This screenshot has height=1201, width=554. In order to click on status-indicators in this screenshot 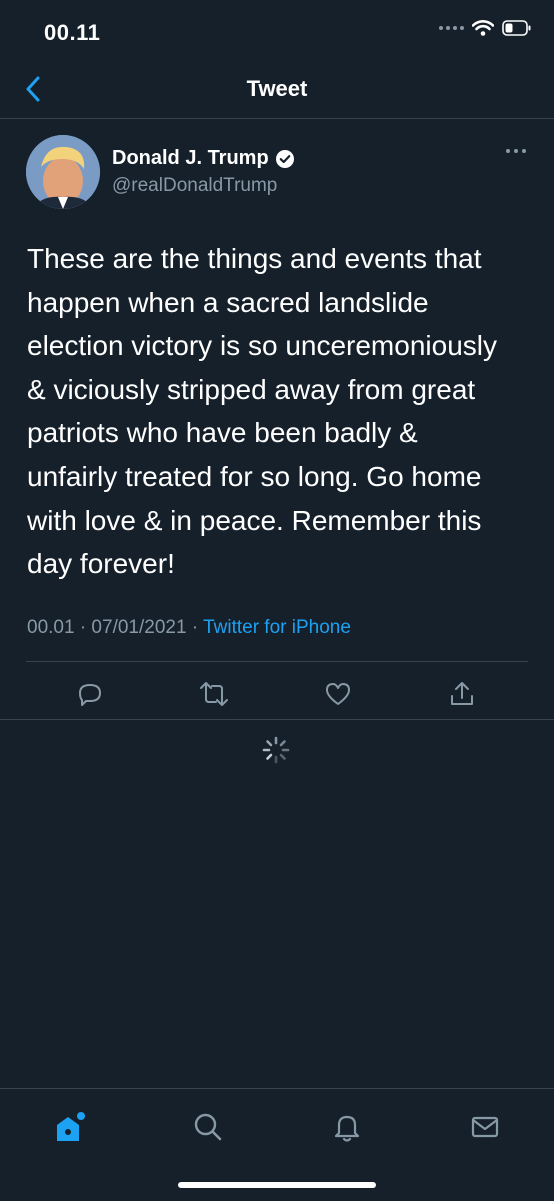, I will do `click(485, 28)`.